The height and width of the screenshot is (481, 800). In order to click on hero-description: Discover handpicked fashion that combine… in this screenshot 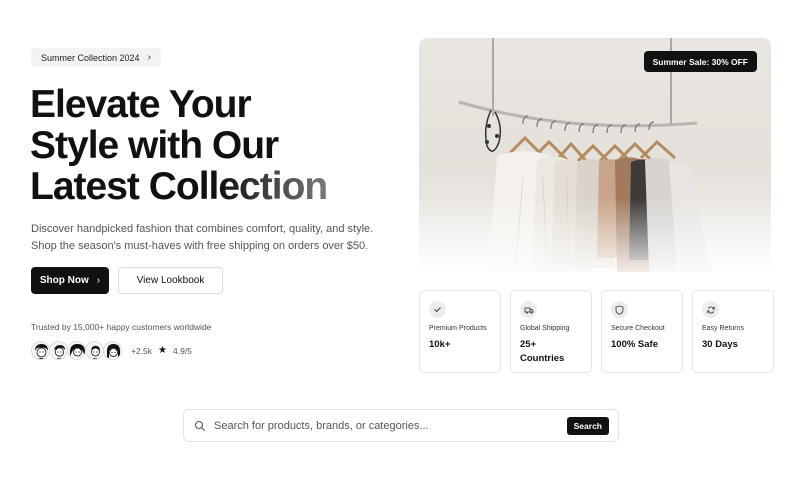, I will do `click(202, 237)`.